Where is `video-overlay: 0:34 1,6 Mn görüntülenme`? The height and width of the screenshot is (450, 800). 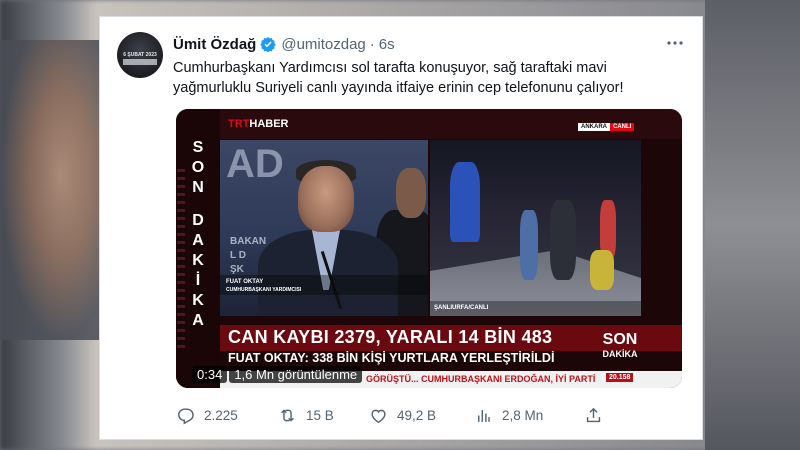
video-overlay: 0:34 1,6 Mn görüntülenme is located at coordinates (277, 374).